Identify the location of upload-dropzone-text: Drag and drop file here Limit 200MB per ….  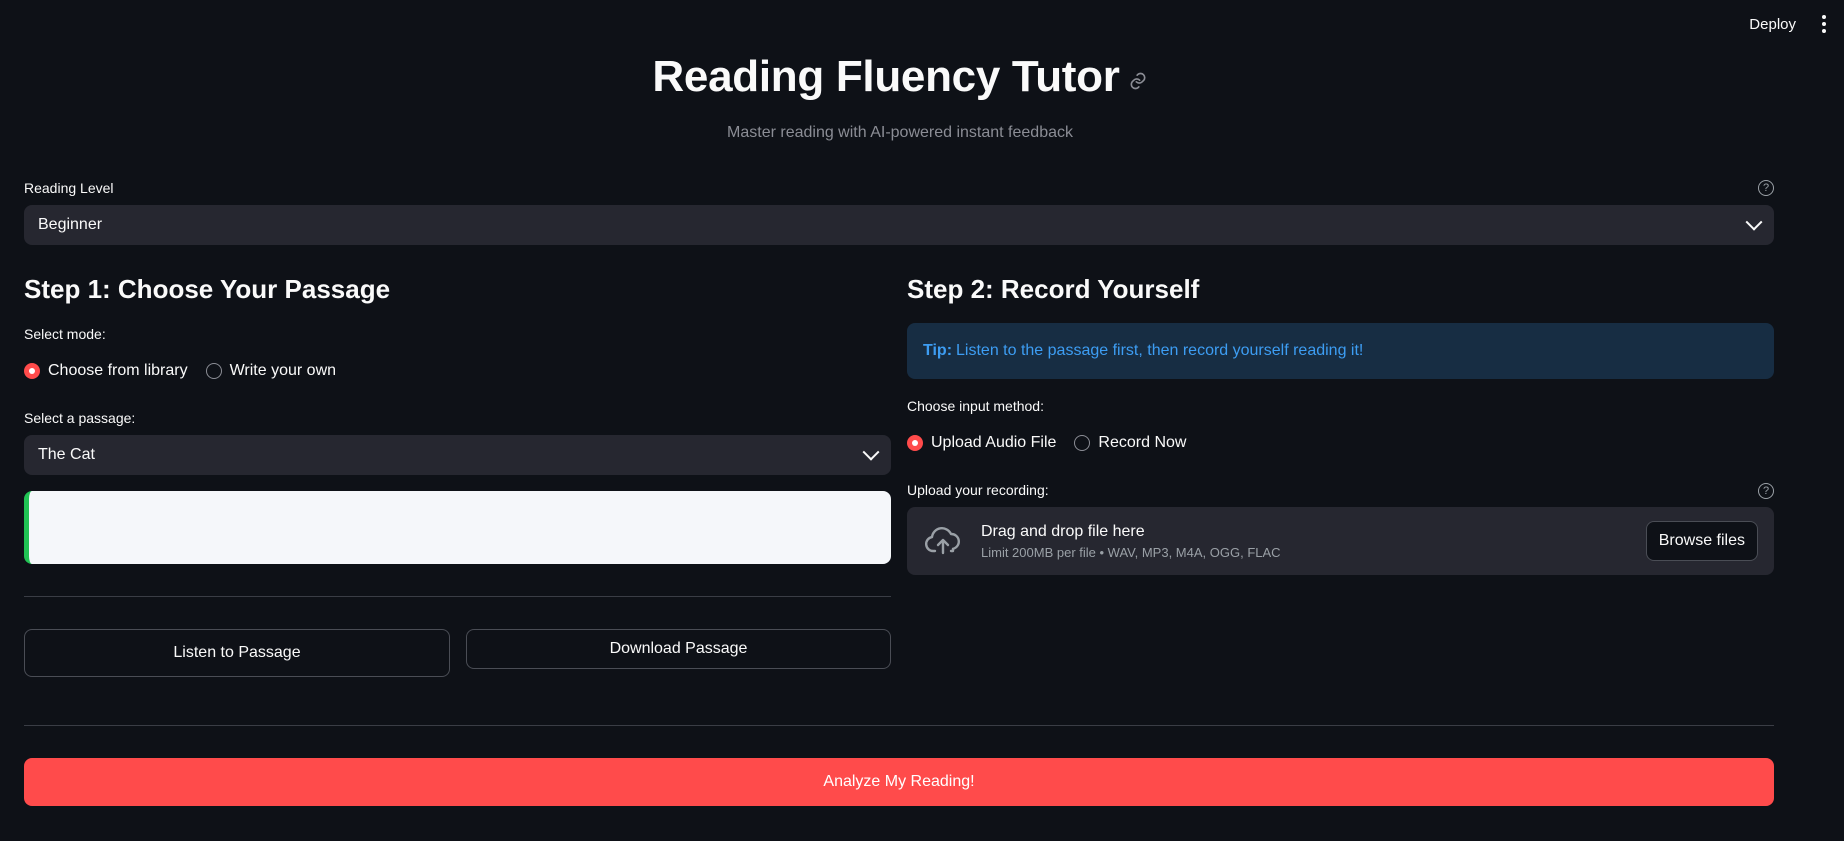
(1313, 541).